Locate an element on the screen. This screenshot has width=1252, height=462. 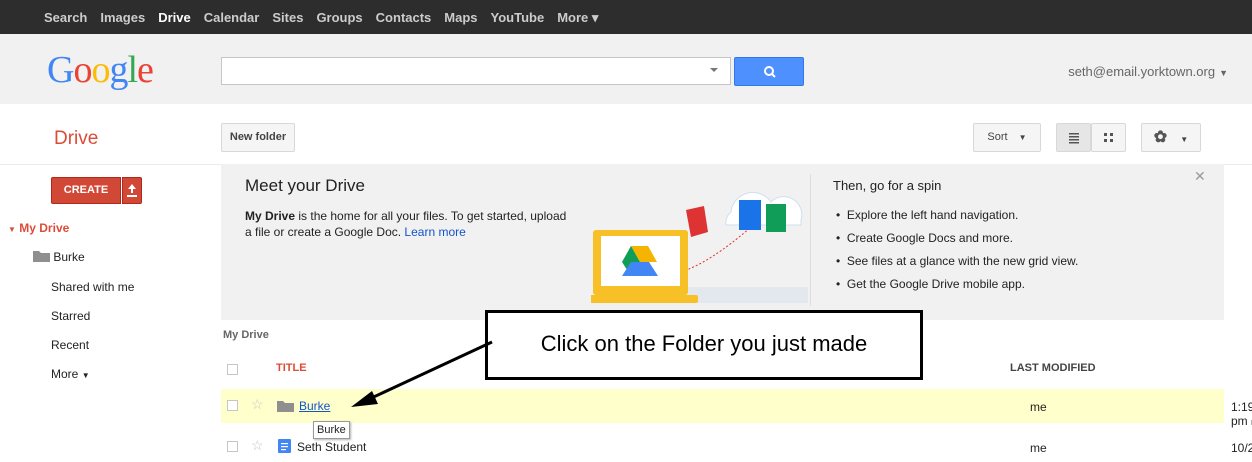
upload-button is located at coordinates (132, 190).